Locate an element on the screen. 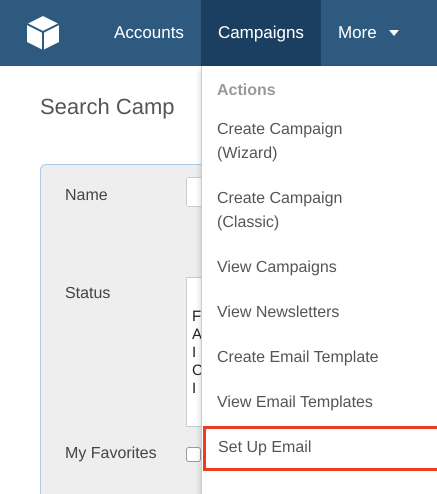  caret-icon is located at coordinates (393, 33).